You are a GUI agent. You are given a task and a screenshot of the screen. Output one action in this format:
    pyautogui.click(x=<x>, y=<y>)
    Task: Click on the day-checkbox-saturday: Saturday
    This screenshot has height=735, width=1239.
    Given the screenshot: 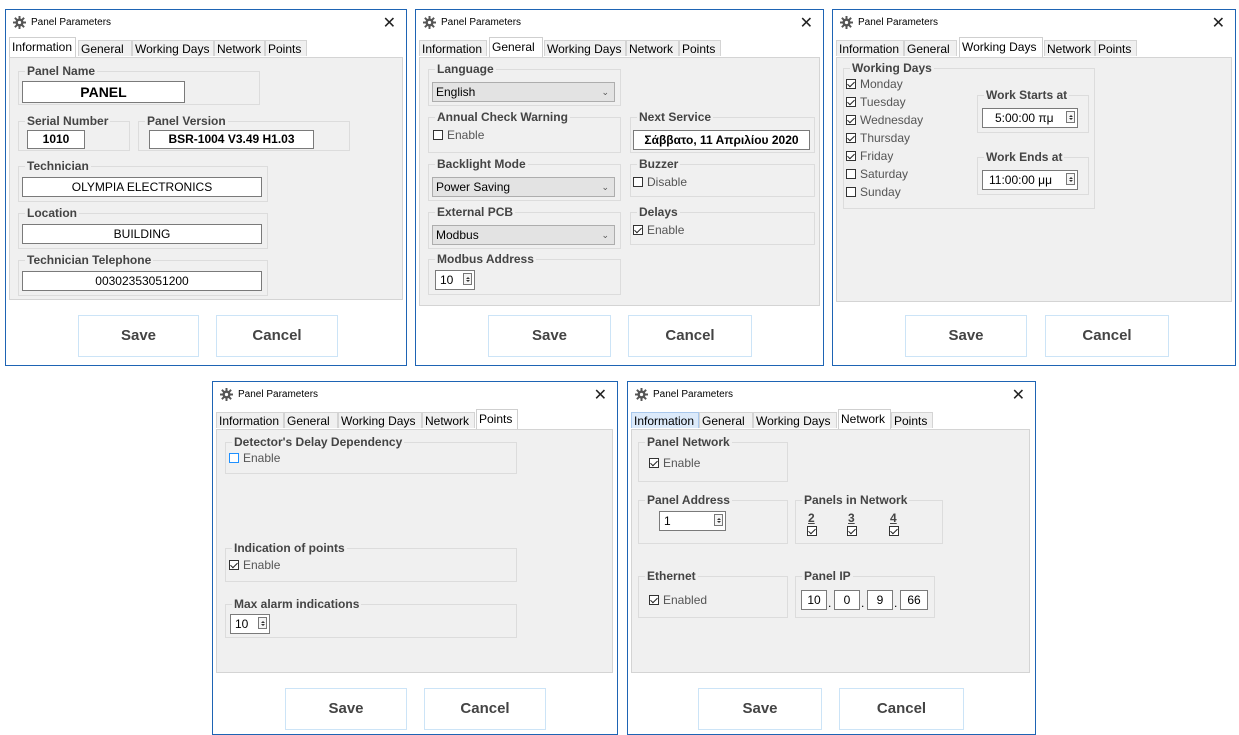 What is the action you would take?
    pyautogui.click(x=877, y=174)
    